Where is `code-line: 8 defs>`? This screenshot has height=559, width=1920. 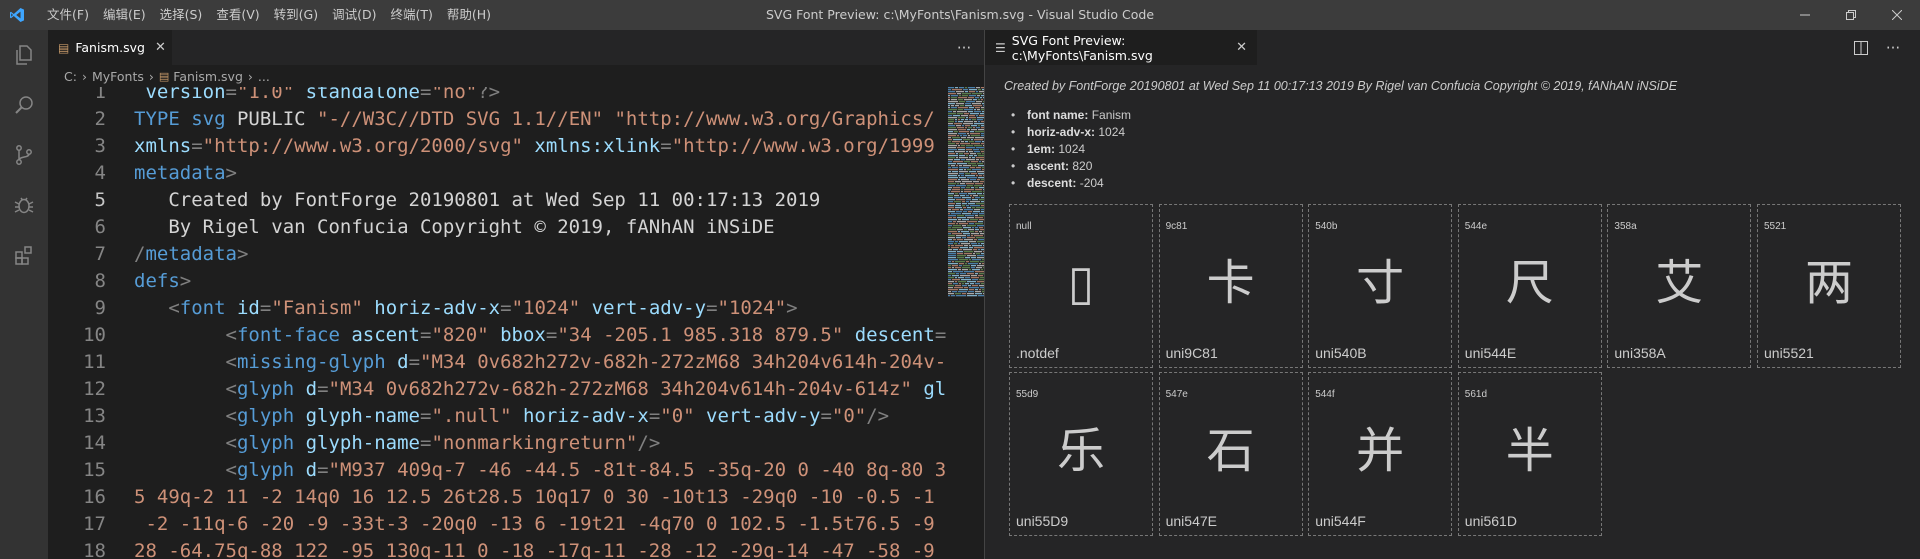
code-line: 8 defs> is located at coordinates (516, 281).